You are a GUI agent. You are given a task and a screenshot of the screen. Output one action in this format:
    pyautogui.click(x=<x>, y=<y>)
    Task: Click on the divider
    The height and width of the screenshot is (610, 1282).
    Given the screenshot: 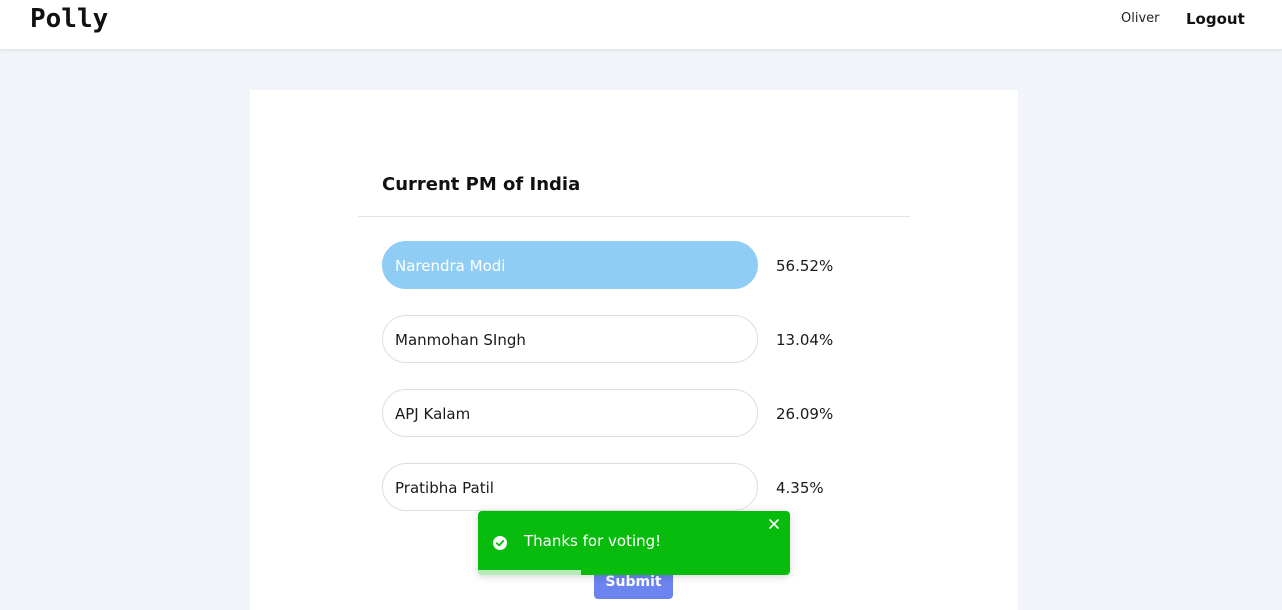 What is the action you would take?
    pyautogui.click(x=634, y=216)
    